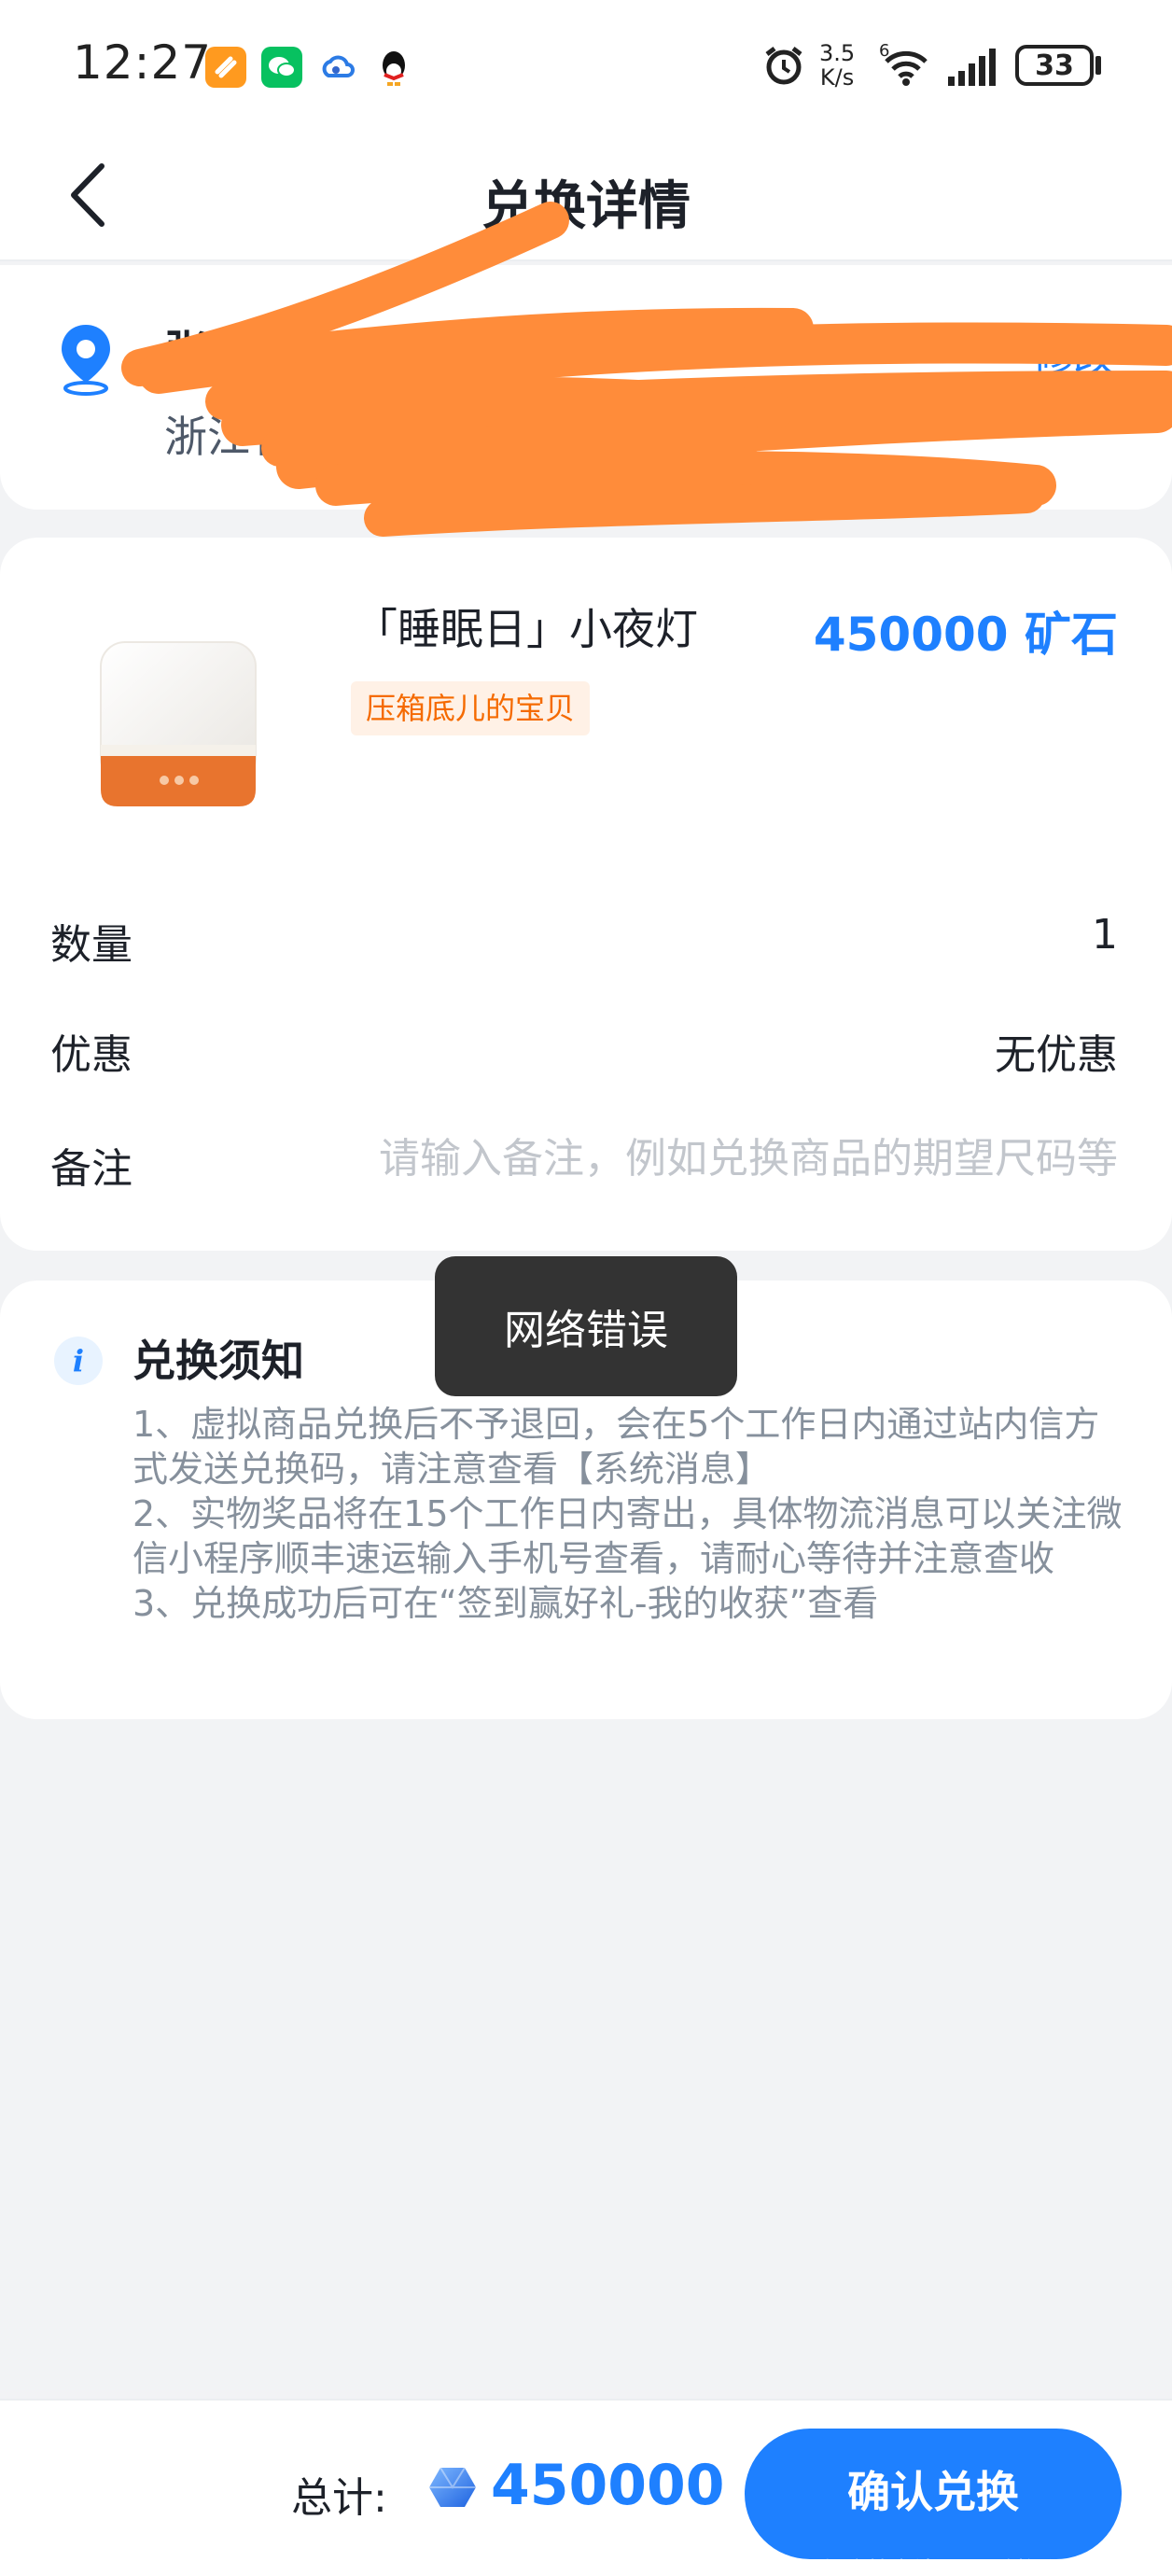 This screenshot has width=1172, height=2576. Describe the element at coordinates (487, 346) in the screenshot. I see `recipient-phone: 8566332` at that location.